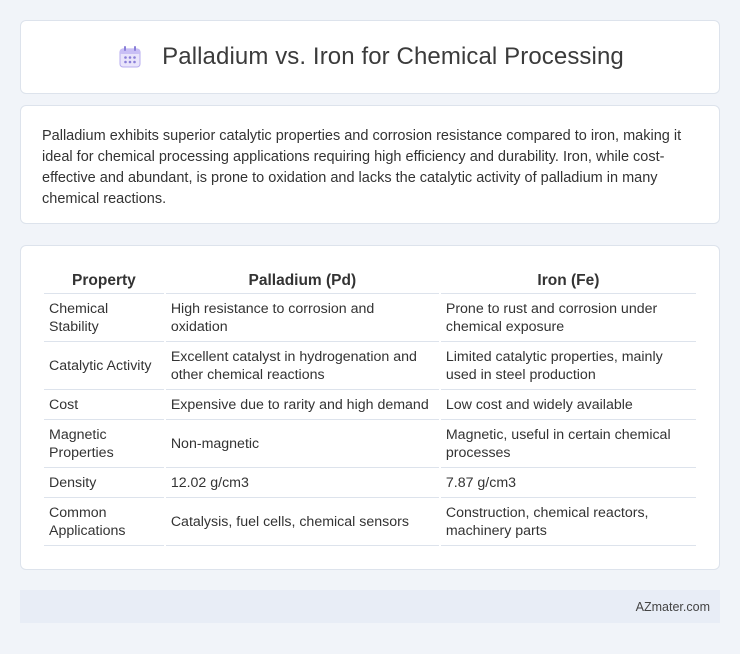 Image resolution: width=740 pixels, height=654 pixels. I want to click on palladium-cell: Catalysis, fuel cells, chemical sensors, so click(302, 522).